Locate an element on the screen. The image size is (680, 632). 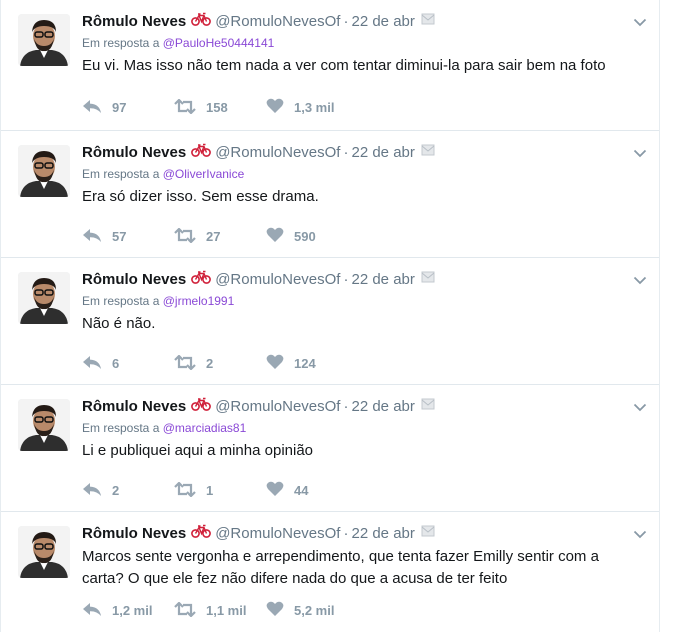
like-count: 44 is located at coordinates (301, 490).